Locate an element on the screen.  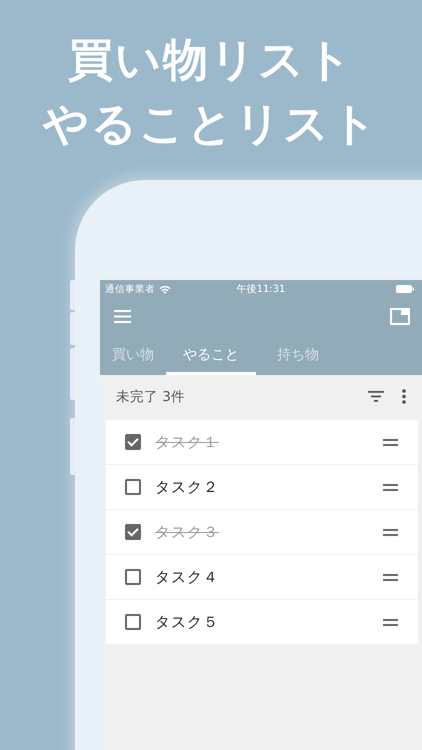
tab: 買い物 is located at coordinates (133, 355).